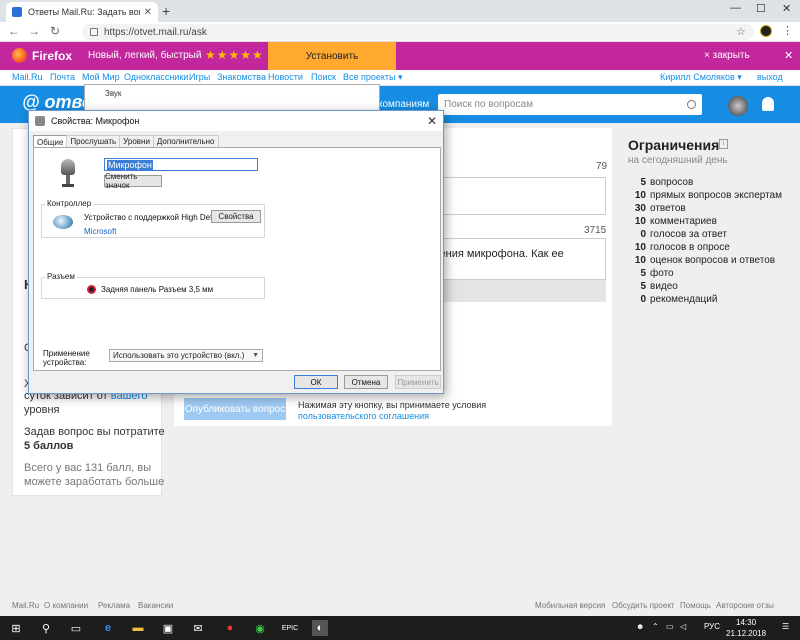  What do you see at coordinates (290, 628) in the screenshot?
I see `epic-games-icon: EPIC` at bounding box center [290, 628].